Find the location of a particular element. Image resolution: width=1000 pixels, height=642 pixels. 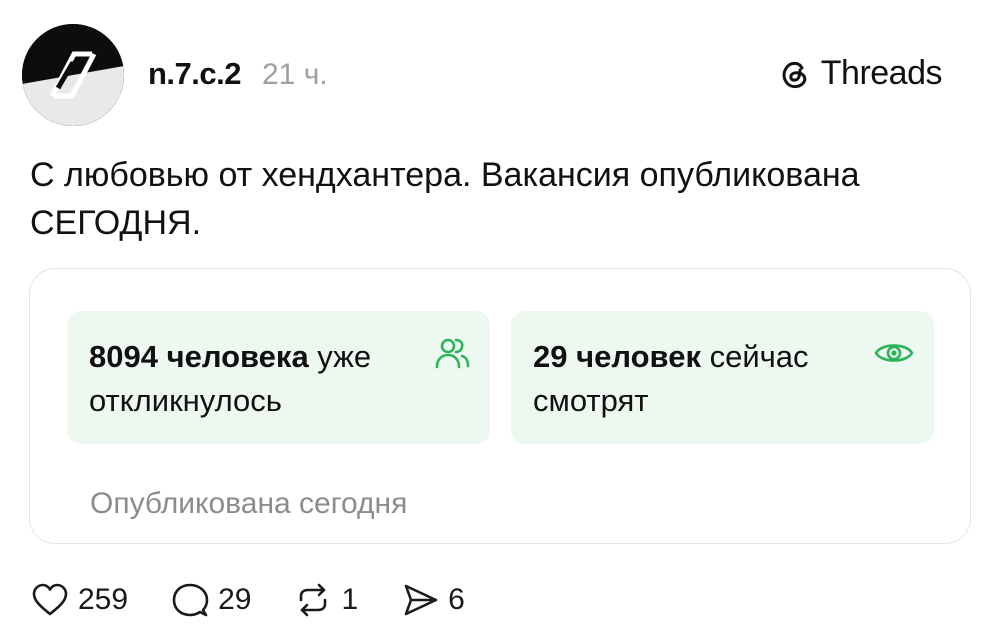

reposts-count: 1 is located at coordinates (350, 599).